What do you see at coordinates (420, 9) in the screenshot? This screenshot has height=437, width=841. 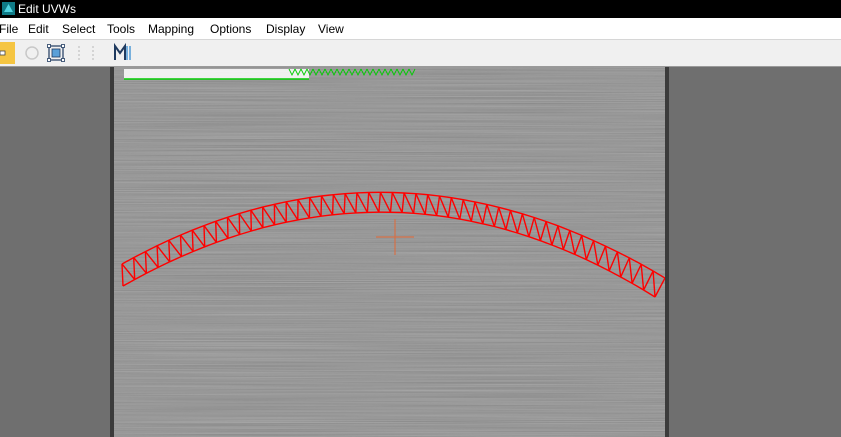 I see `title-bar: Edit UVWs` at bounding box center [420, 9].